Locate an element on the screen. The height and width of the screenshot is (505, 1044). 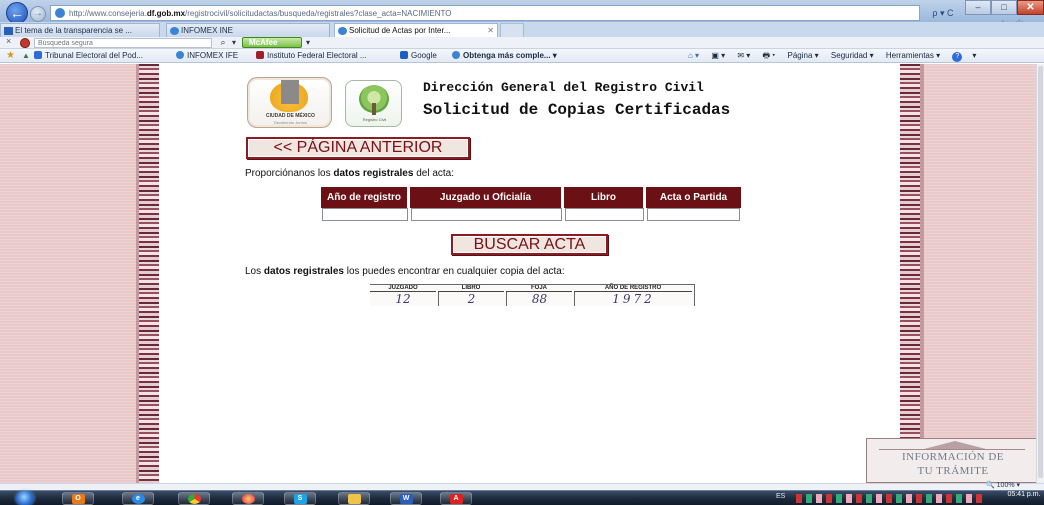
previous-page-button: << PÁGINA ANTERIOR is located at coordinates (358, 148).